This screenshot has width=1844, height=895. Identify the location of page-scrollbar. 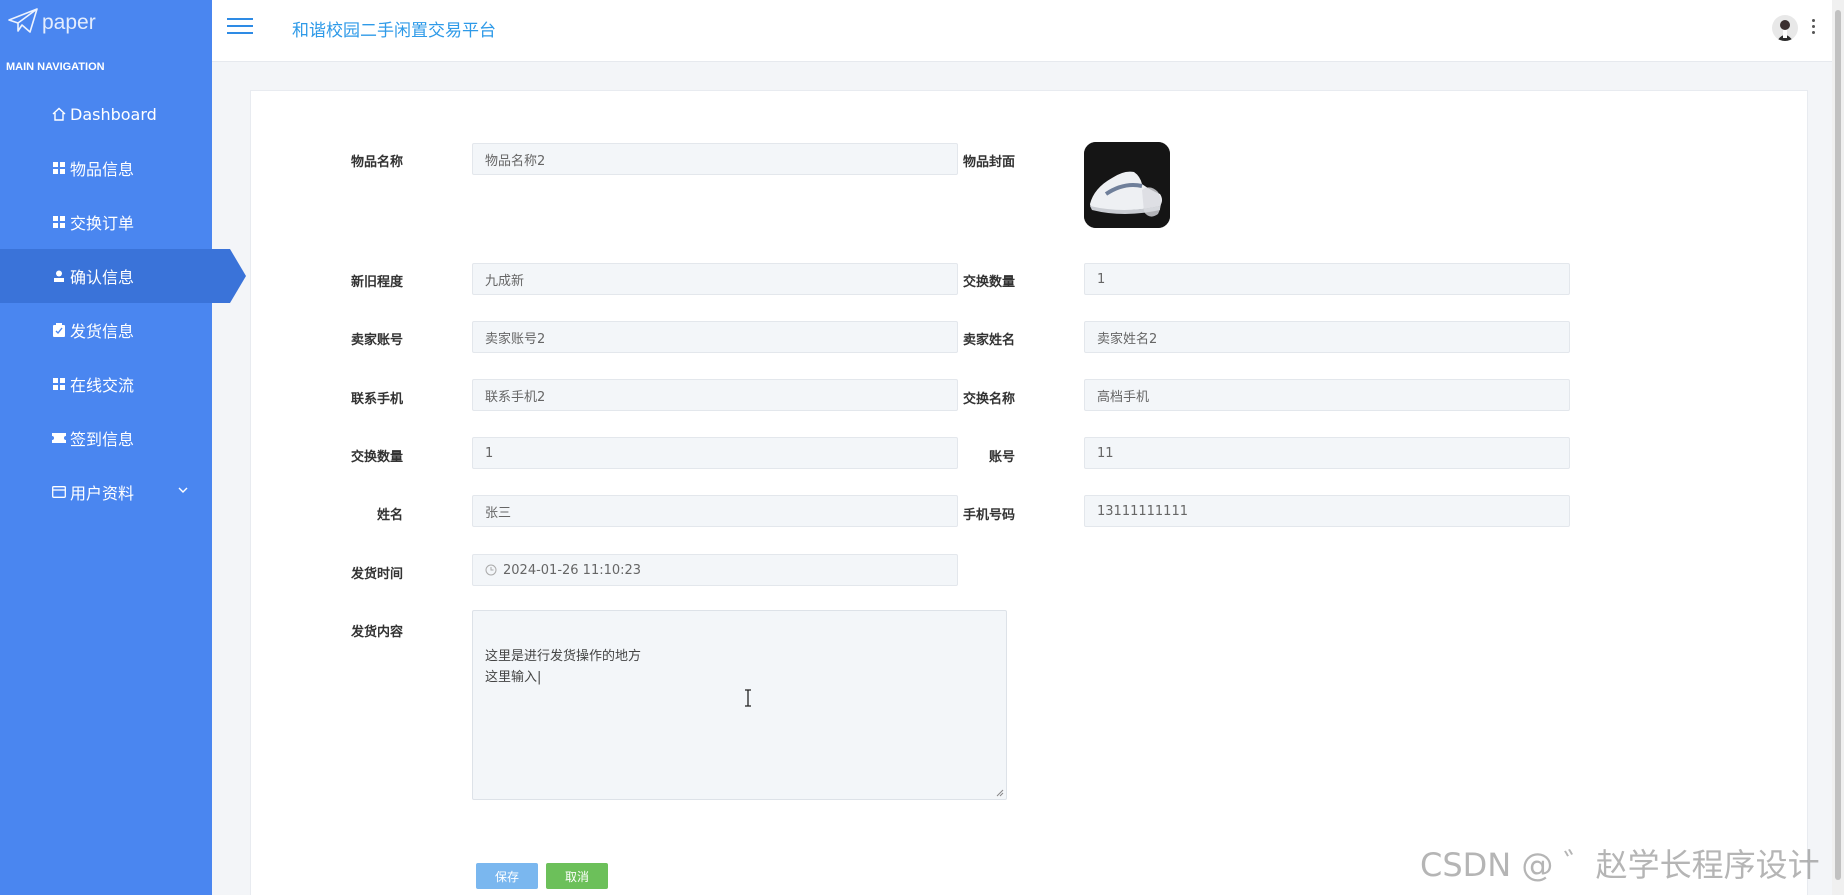
(1838, 447).